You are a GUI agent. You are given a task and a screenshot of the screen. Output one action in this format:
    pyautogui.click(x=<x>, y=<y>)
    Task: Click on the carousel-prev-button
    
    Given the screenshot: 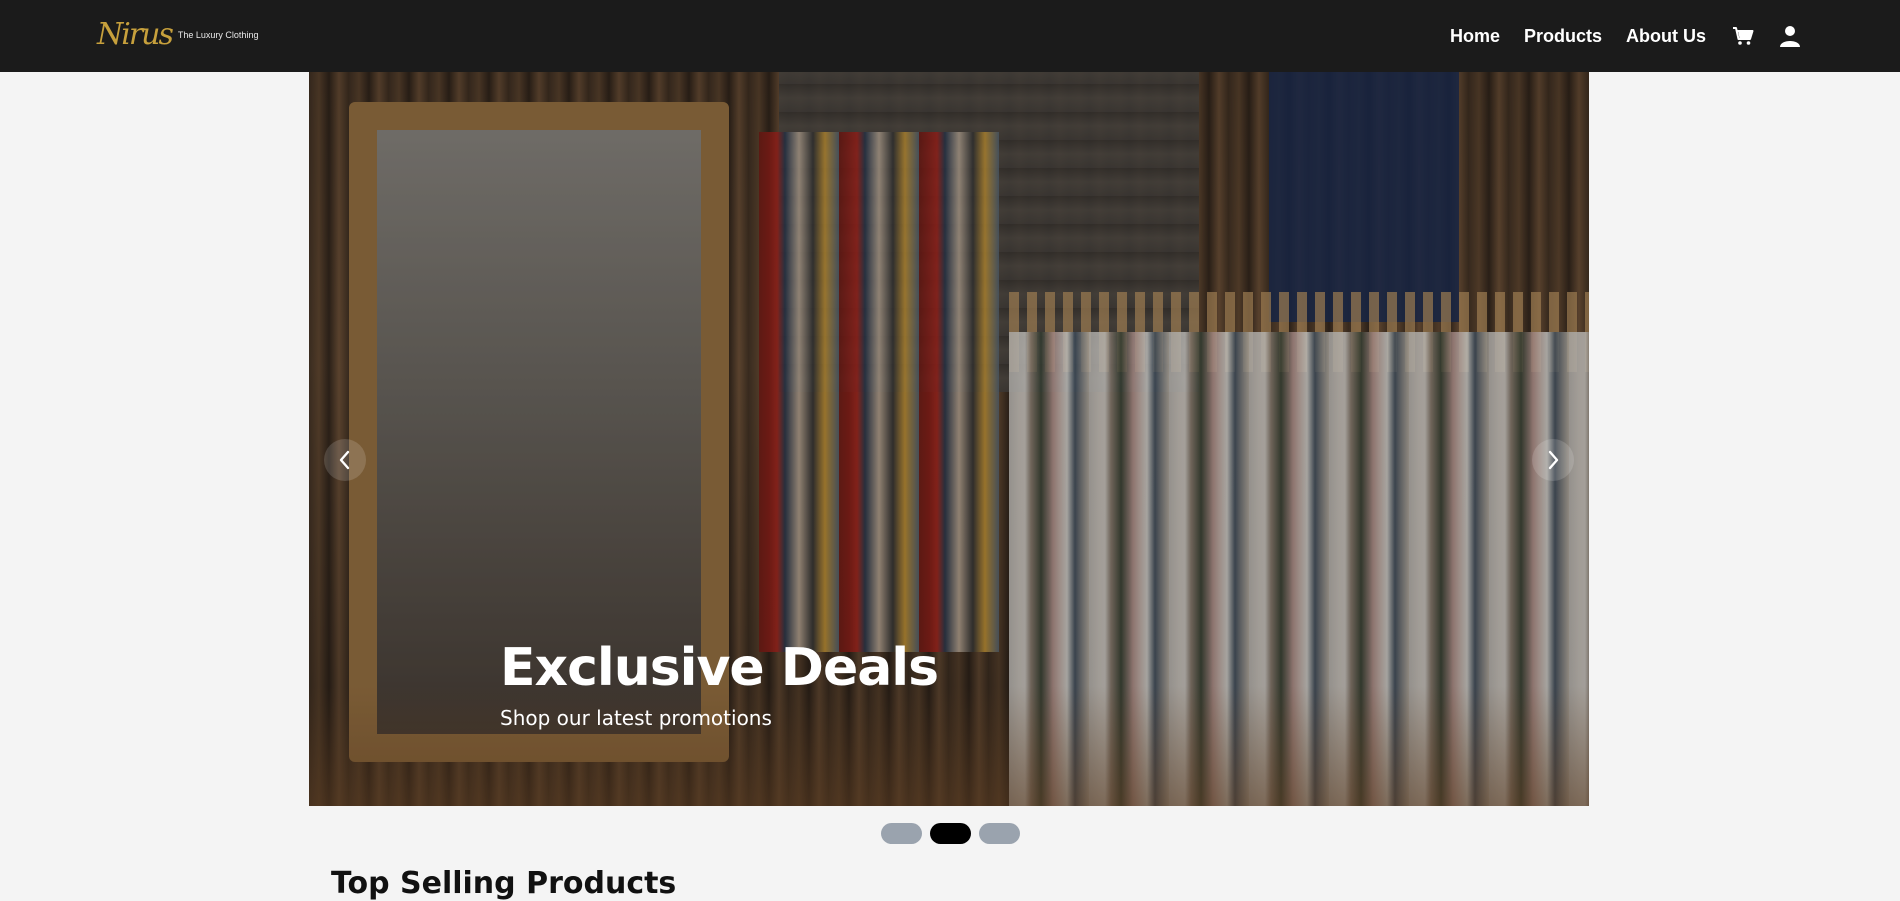 What is the action you would take?
    pyautogui.click(x=345, y=460)
    